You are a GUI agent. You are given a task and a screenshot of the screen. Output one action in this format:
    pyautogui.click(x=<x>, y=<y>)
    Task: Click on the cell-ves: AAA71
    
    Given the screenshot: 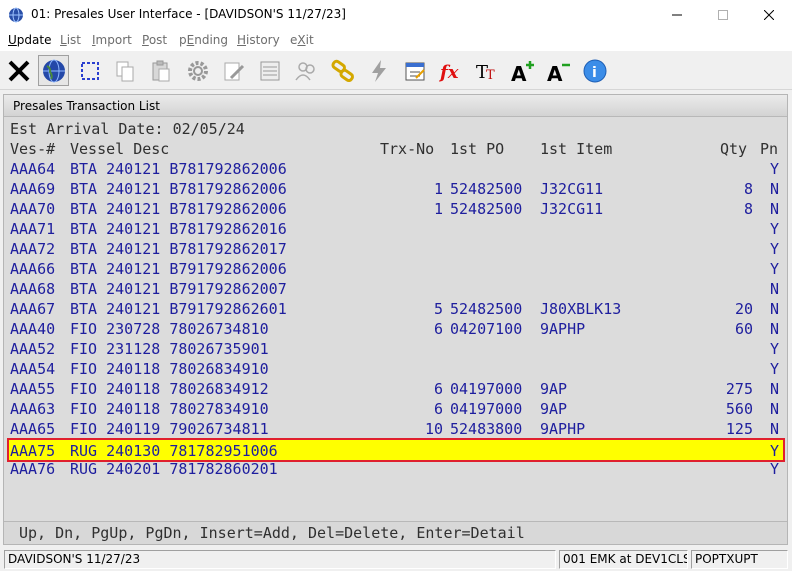 What is the action you would take?
    pyautogui.click(x=33, y=229)
    